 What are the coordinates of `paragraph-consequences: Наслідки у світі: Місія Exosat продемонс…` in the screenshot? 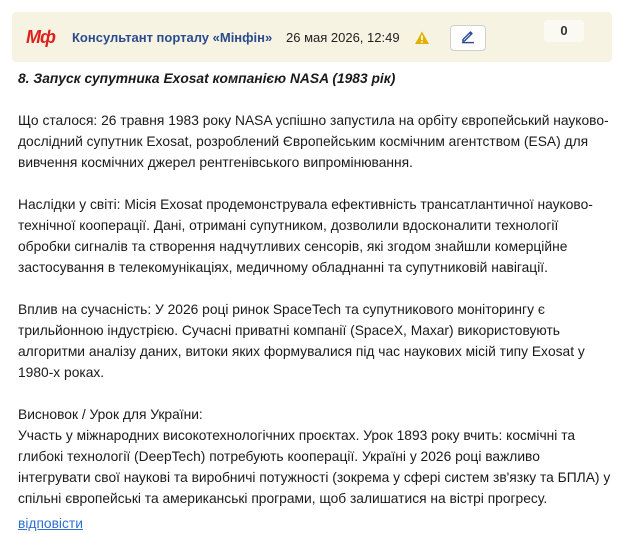 It's located at (305, 236).